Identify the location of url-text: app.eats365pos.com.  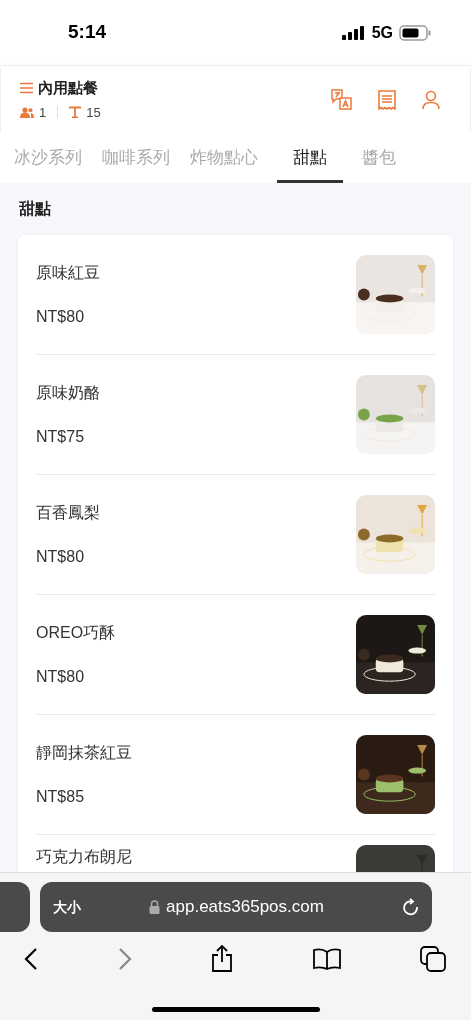
(245, 907).